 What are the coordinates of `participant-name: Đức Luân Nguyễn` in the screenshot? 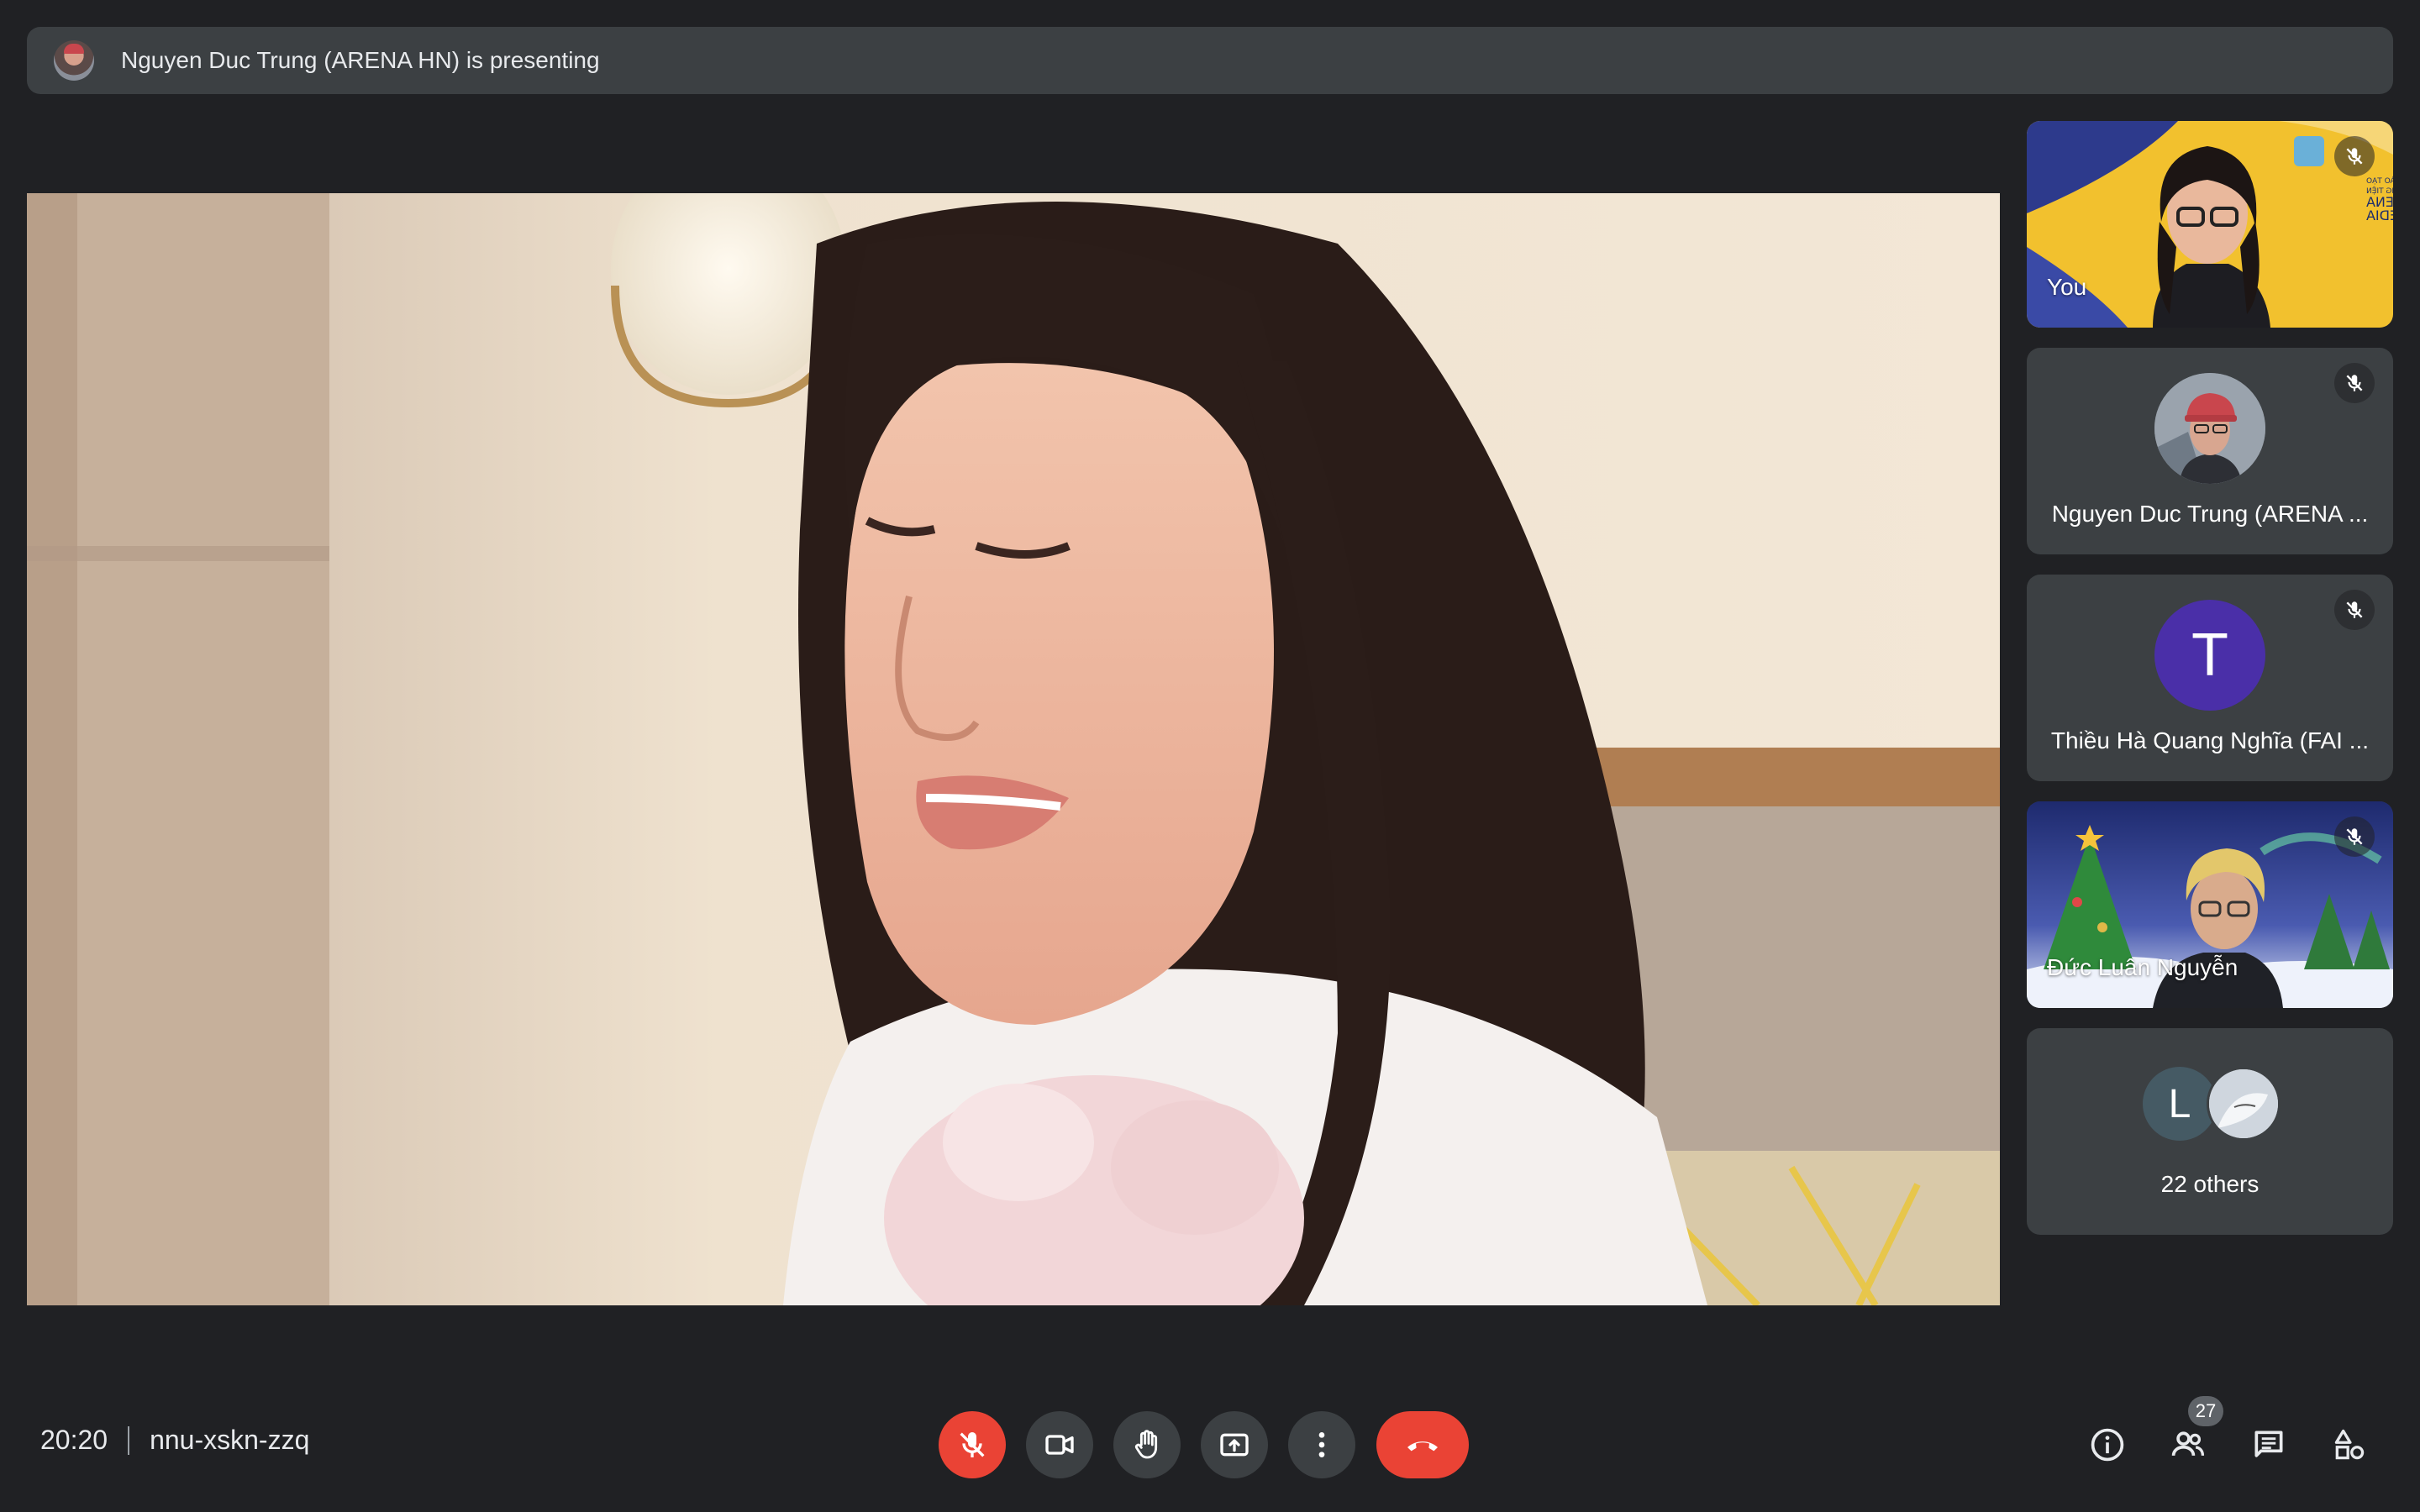 It's located at (2143, 967).